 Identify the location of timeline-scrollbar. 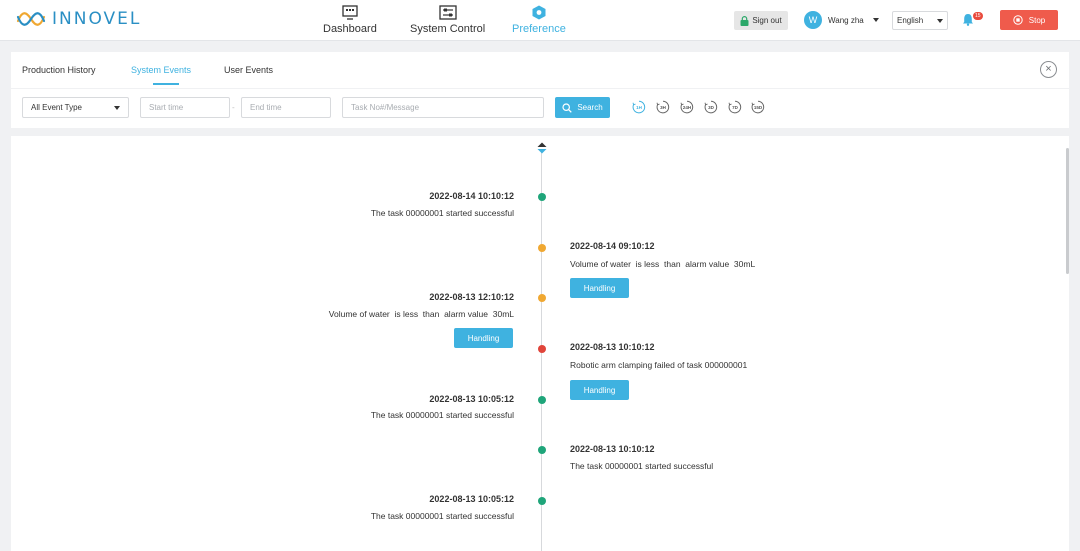
(1067, 211).